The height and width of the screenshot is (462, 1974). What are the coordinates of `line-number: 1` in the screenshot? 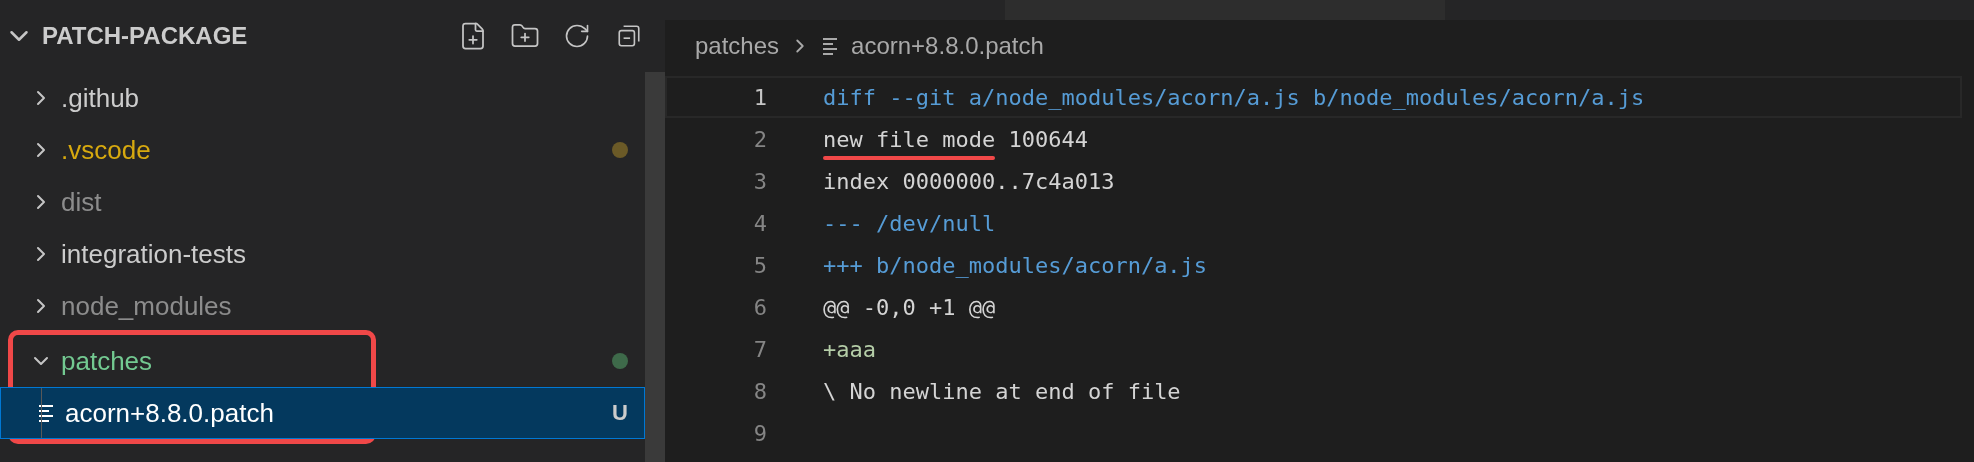 It's located at (759, 97).